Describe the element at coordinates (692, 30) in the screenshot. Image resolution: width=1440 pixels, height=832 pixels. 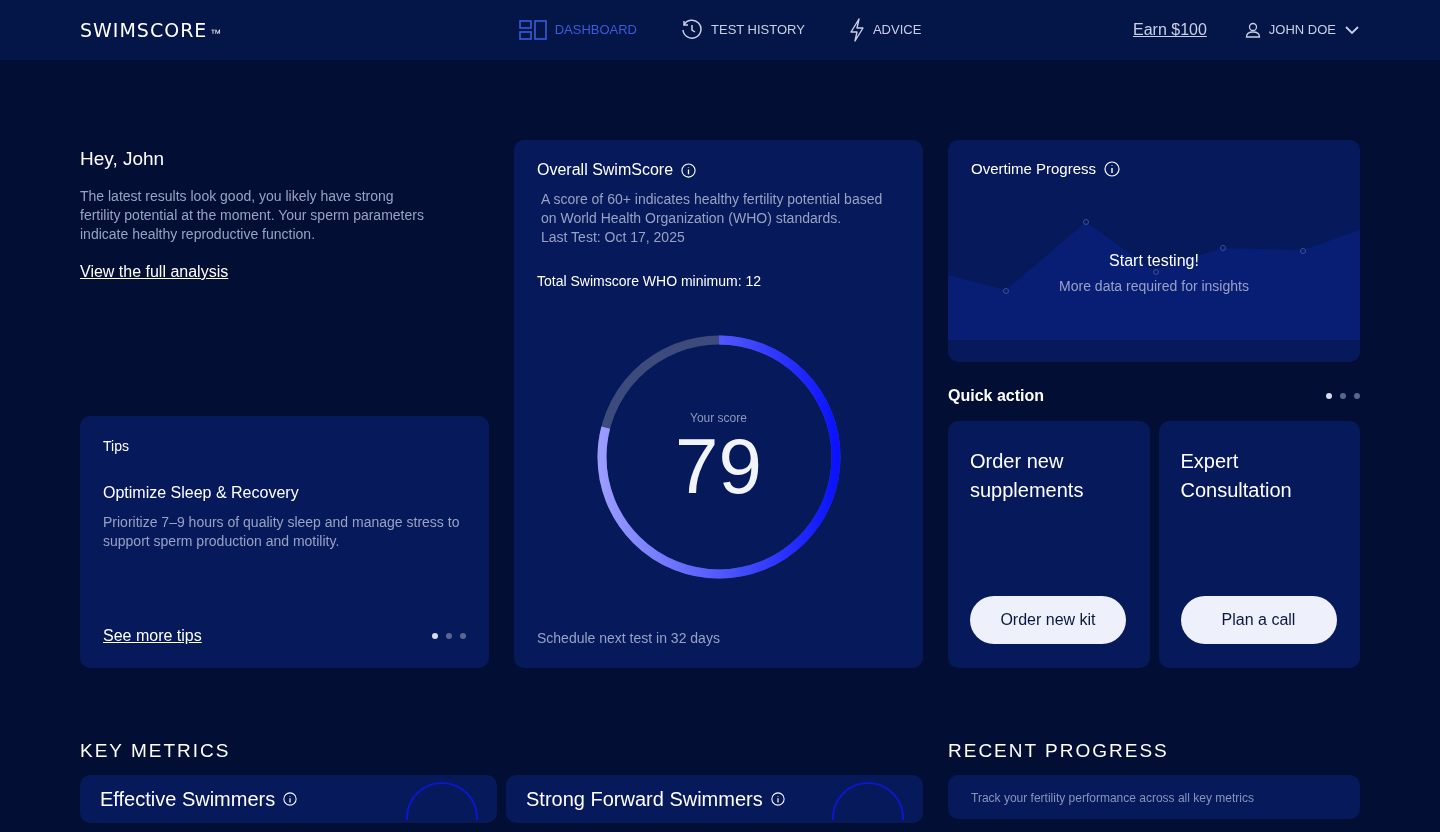
I see `clock-icon` at that location.